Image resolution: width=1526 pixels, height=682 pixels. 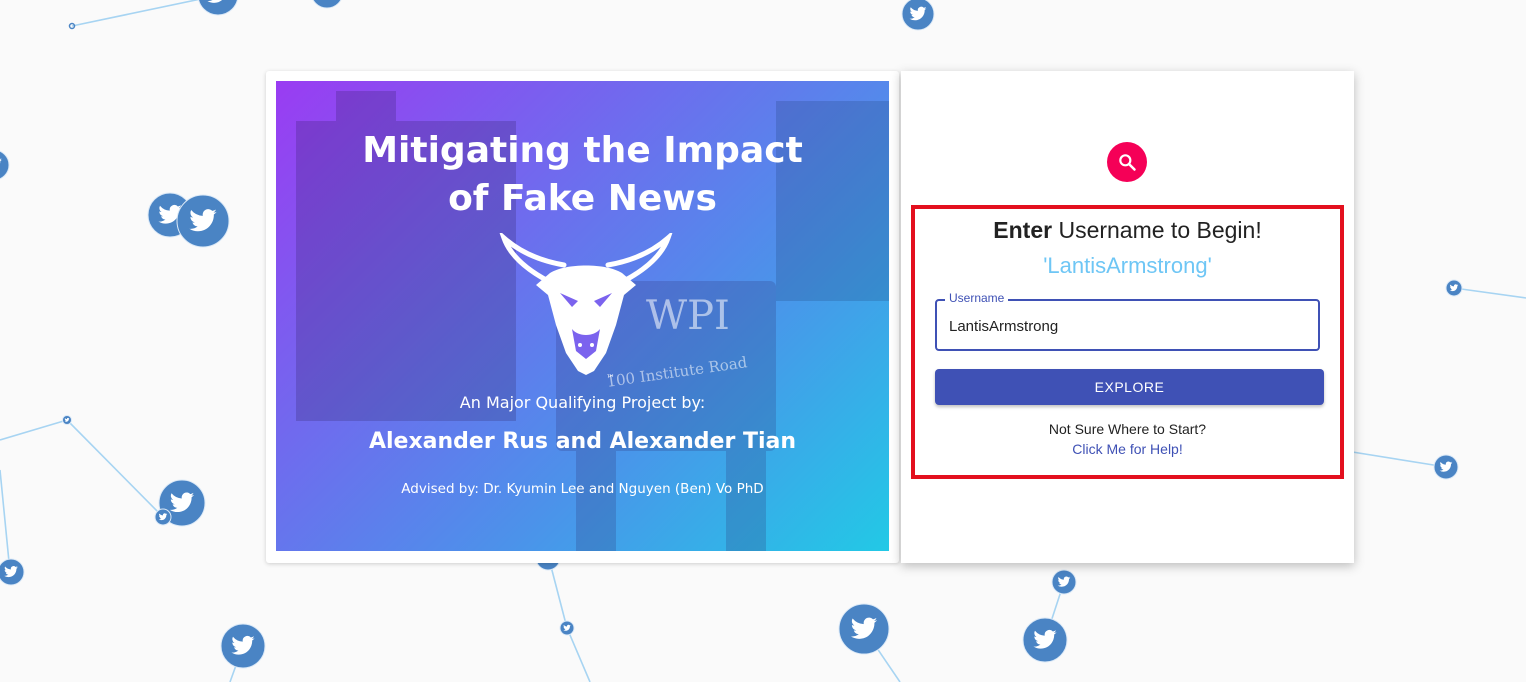 What do you see at coordinates (582, 198) in the screenshot?
I see `project-title-line2: of Fake News` at bounding box center [582, 198].